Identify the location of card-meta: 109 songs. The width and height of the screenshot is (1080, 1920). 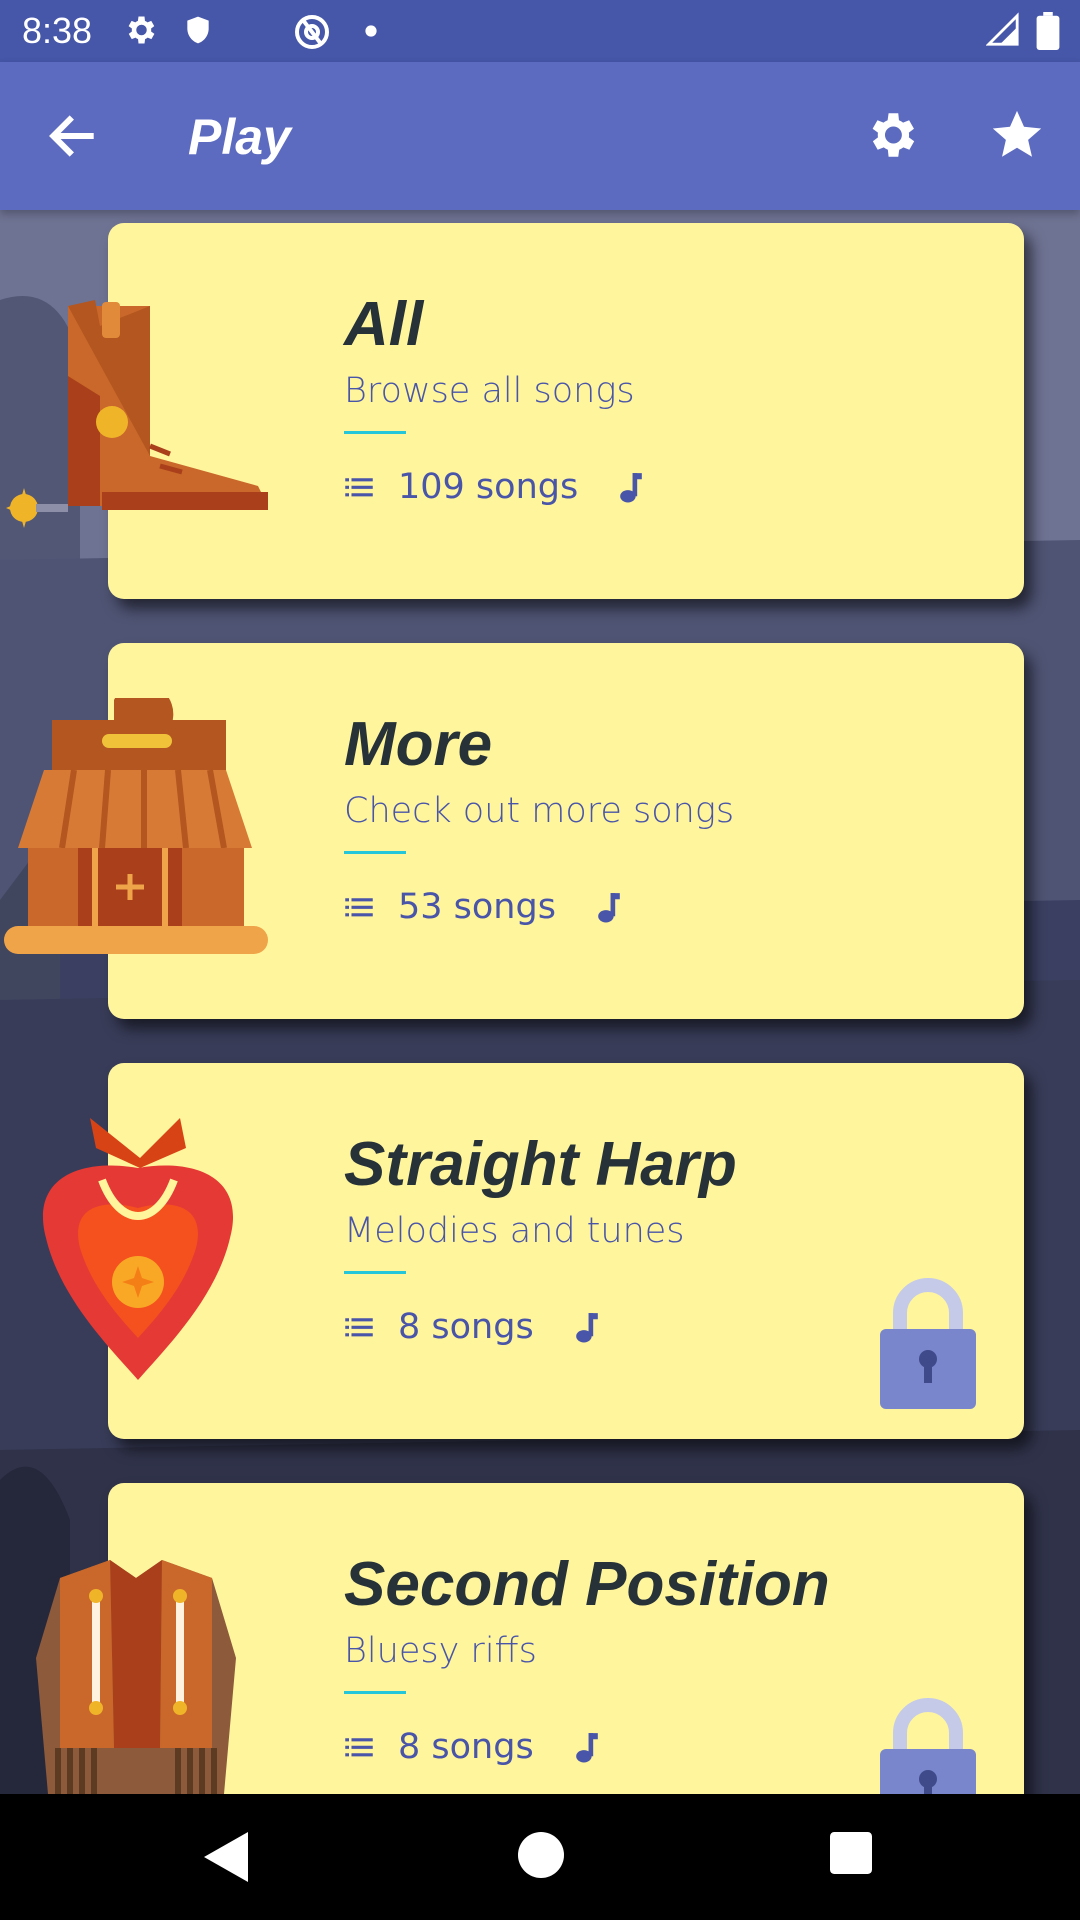
(494, 487).